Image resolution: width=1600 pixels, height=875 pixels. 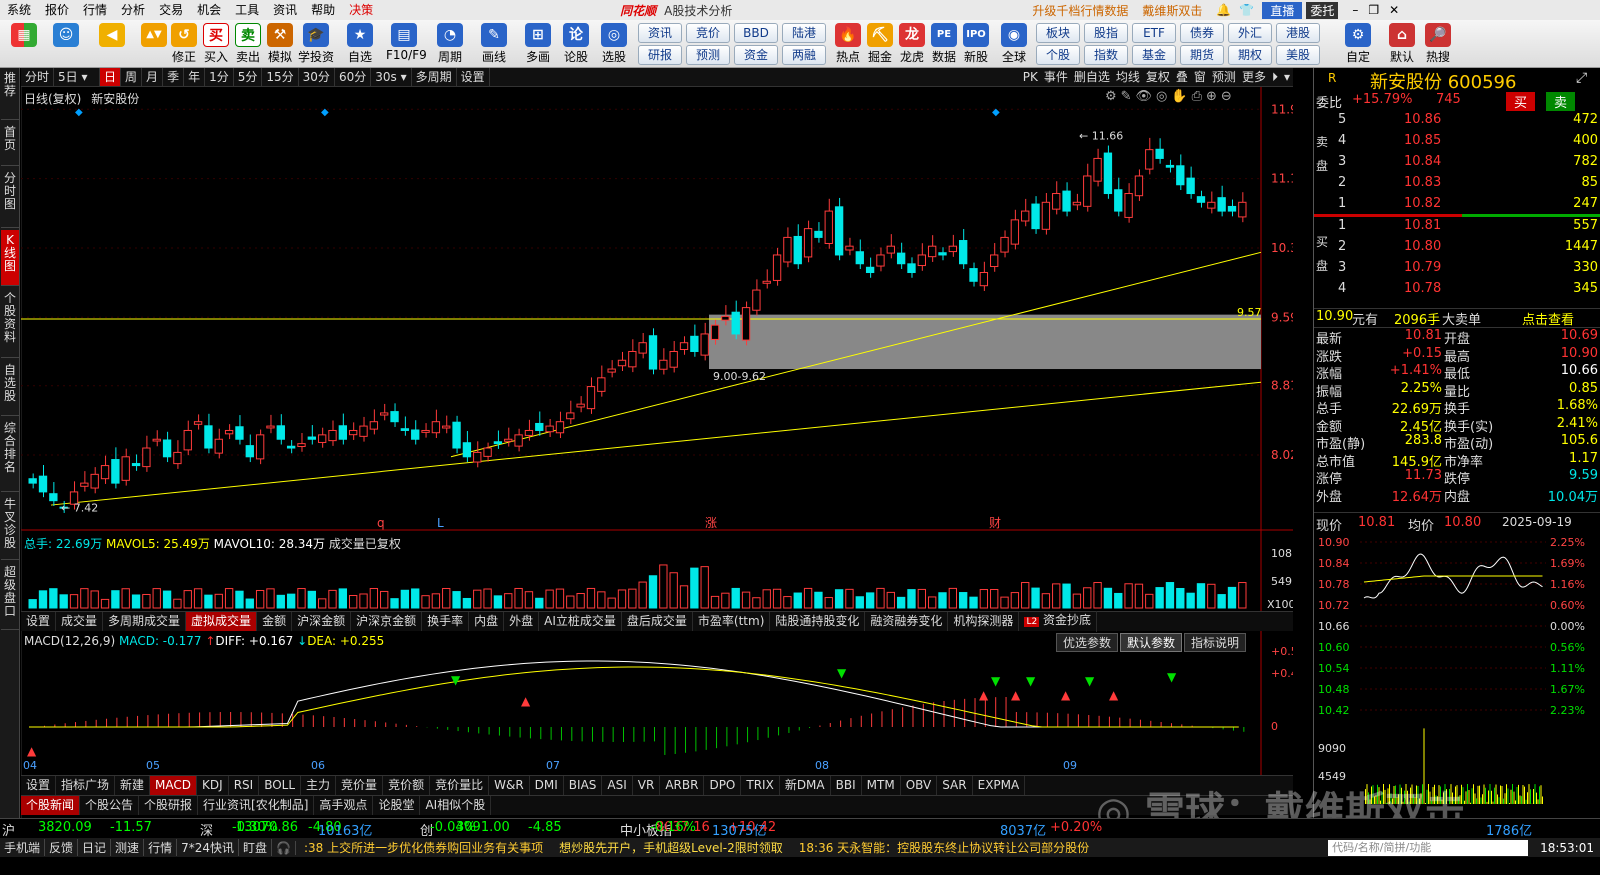 I want to click on qb-bbd: BBD, so click(x=756, y=33).